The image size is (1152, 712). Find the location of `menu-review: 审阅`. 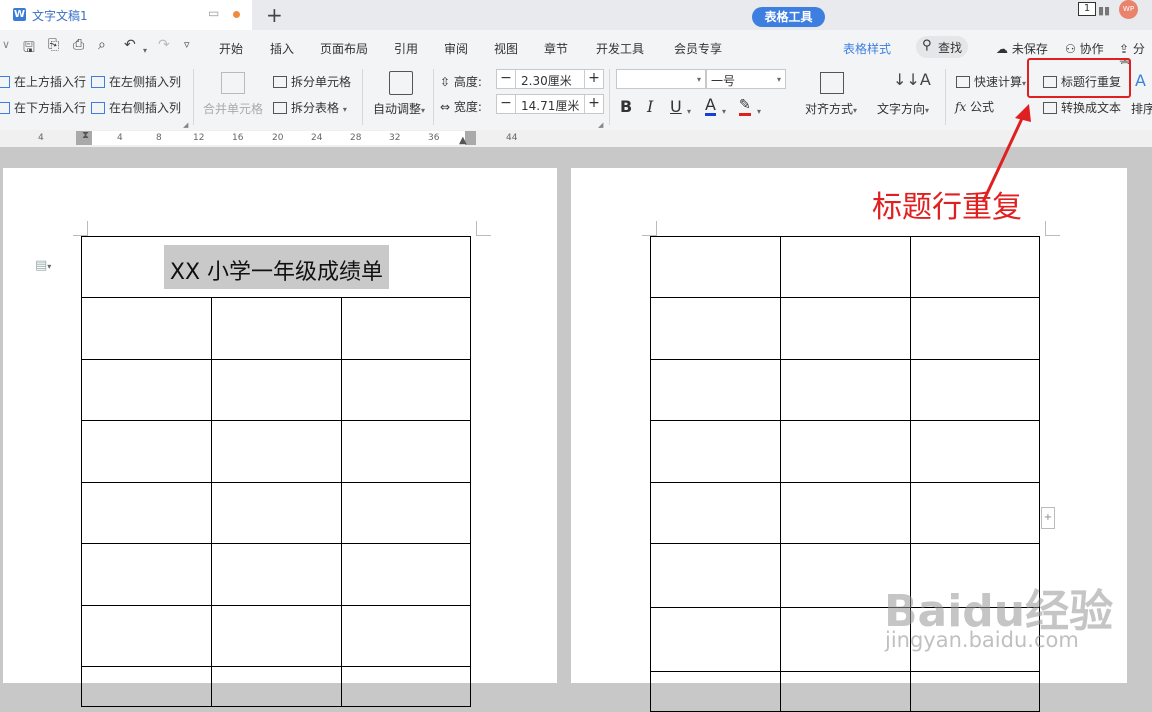

menu-review: 审阅 is located at coordinates (456, 48).